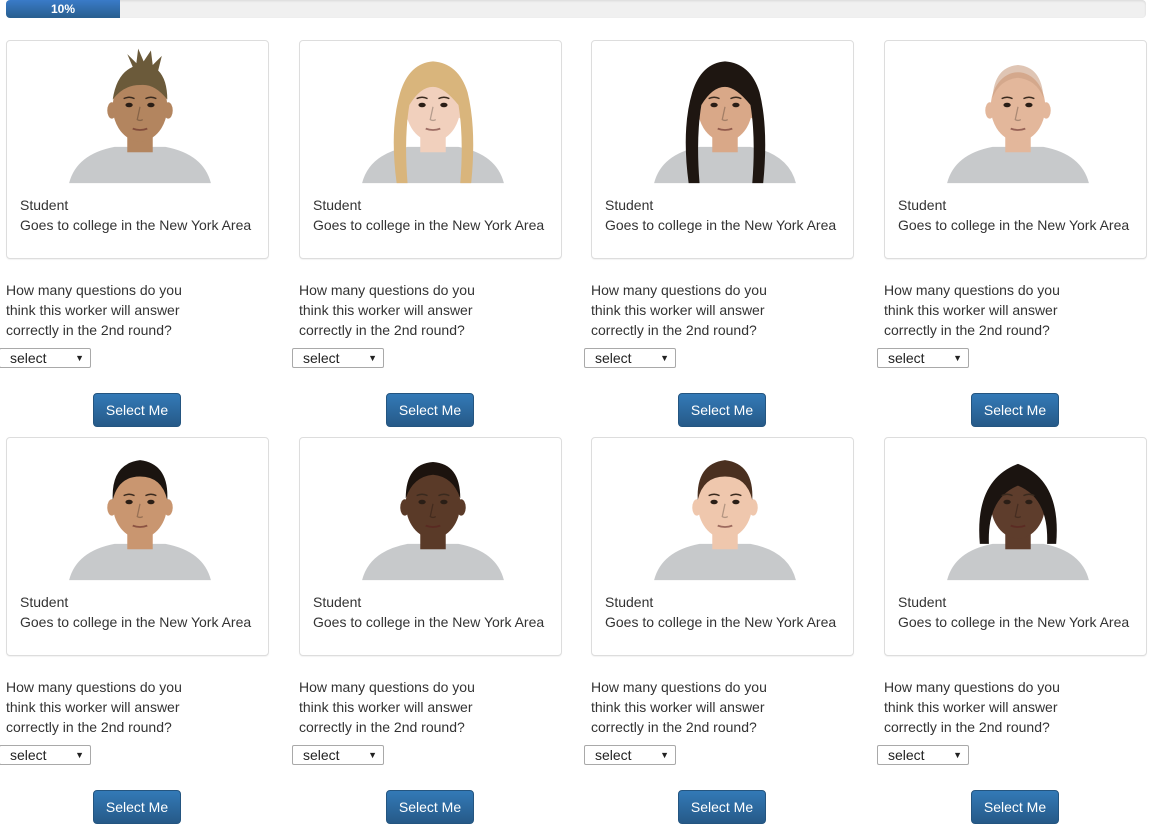 This screenshot has width=1168, height=835. Describe the element at coordinates (576, 9) in the screenshot. I see `progress-bar: 10%` at that location.